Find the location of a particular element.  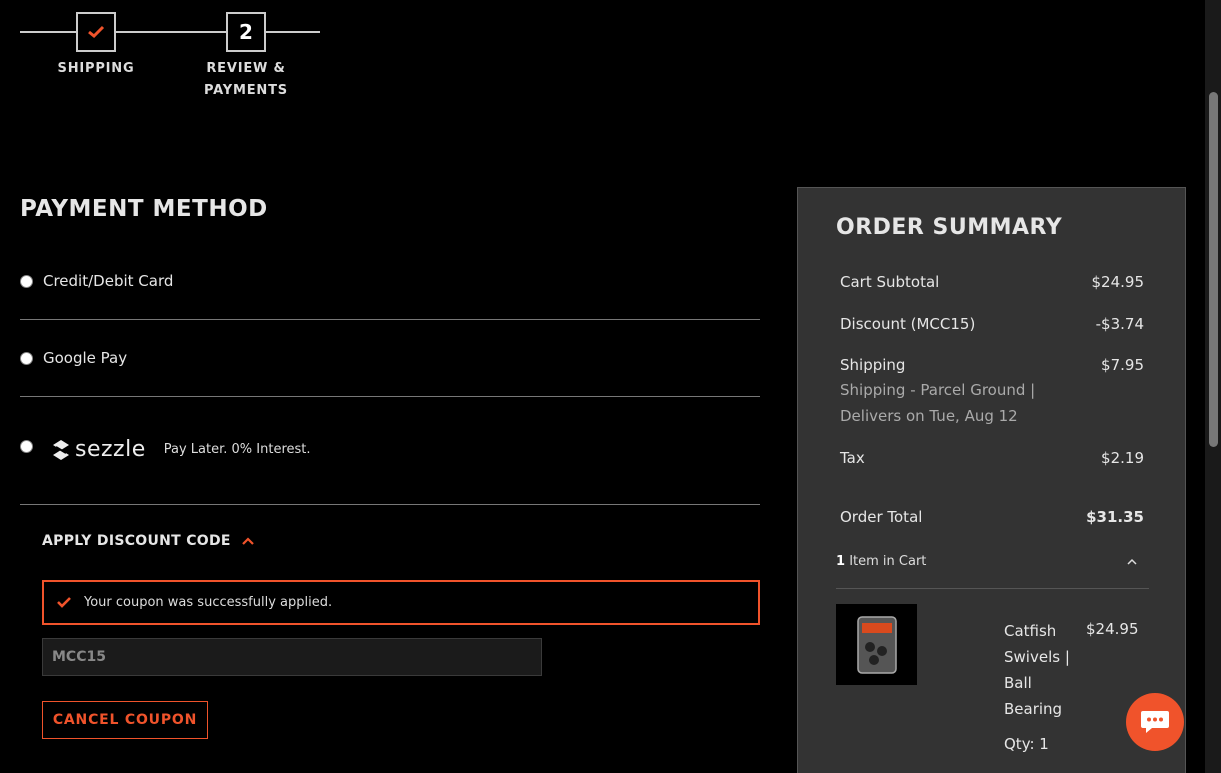

sezzle-tagline: Pay Later. 0% Interest. is located at coordinates (237, 449).